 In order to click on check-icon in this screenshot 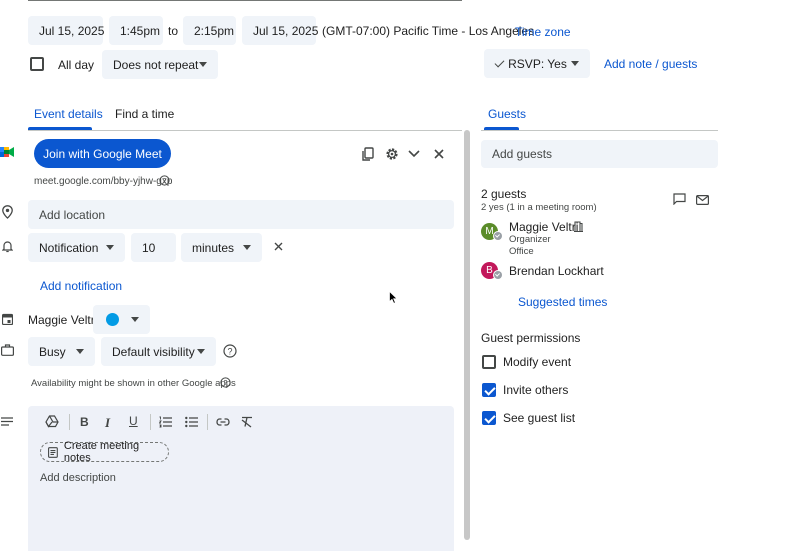, I will do `click(499, 62)`.